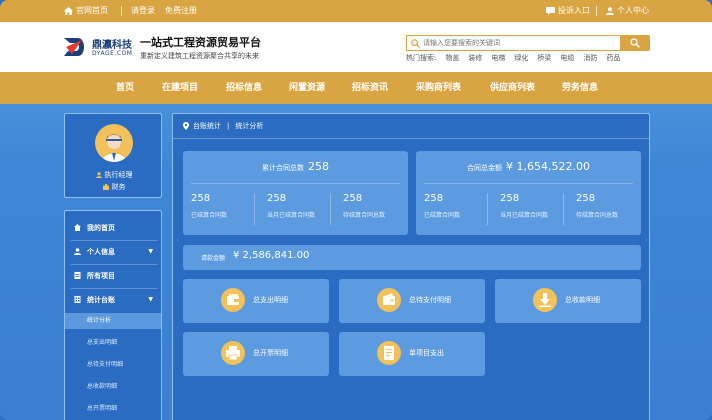 This screenshot has height=420, width=712. What do you see at coordinates (356, 11) in the screenshot?
I see `top-bar: 官网首页 请登录 免费注册 投诉入口 个人中心` at bounding box center [356, 11].